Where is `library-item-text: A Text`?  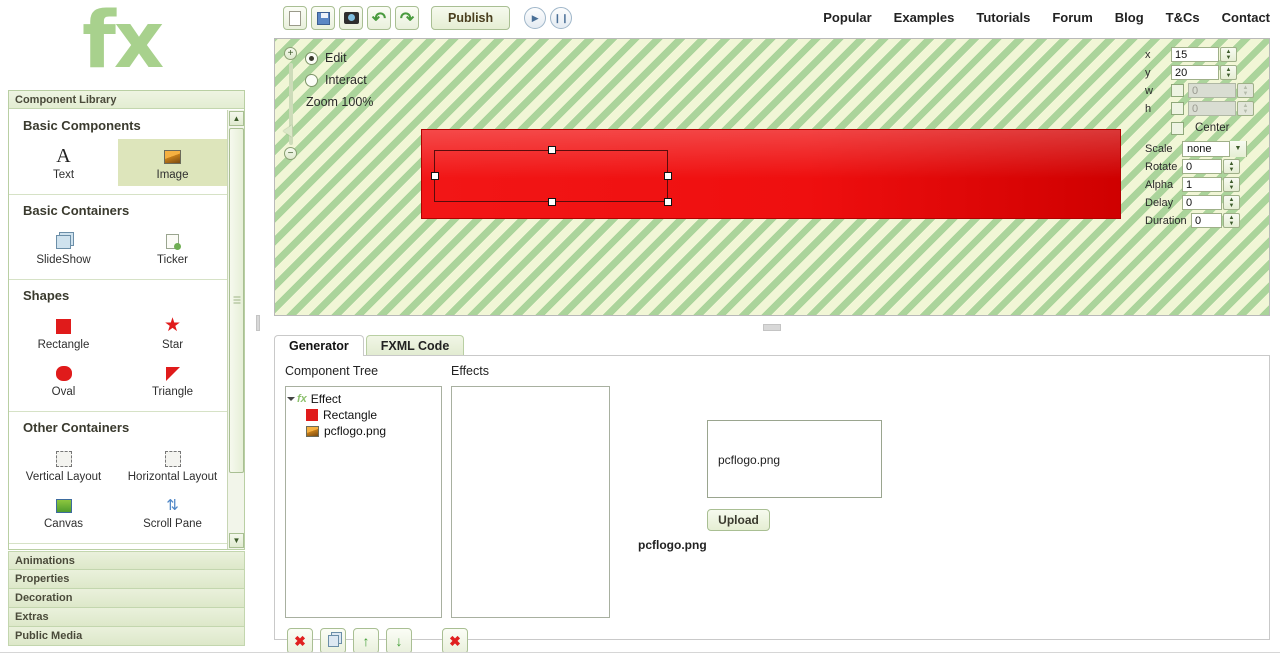
library-item-text: A Text is located at coordinates (63, 162).